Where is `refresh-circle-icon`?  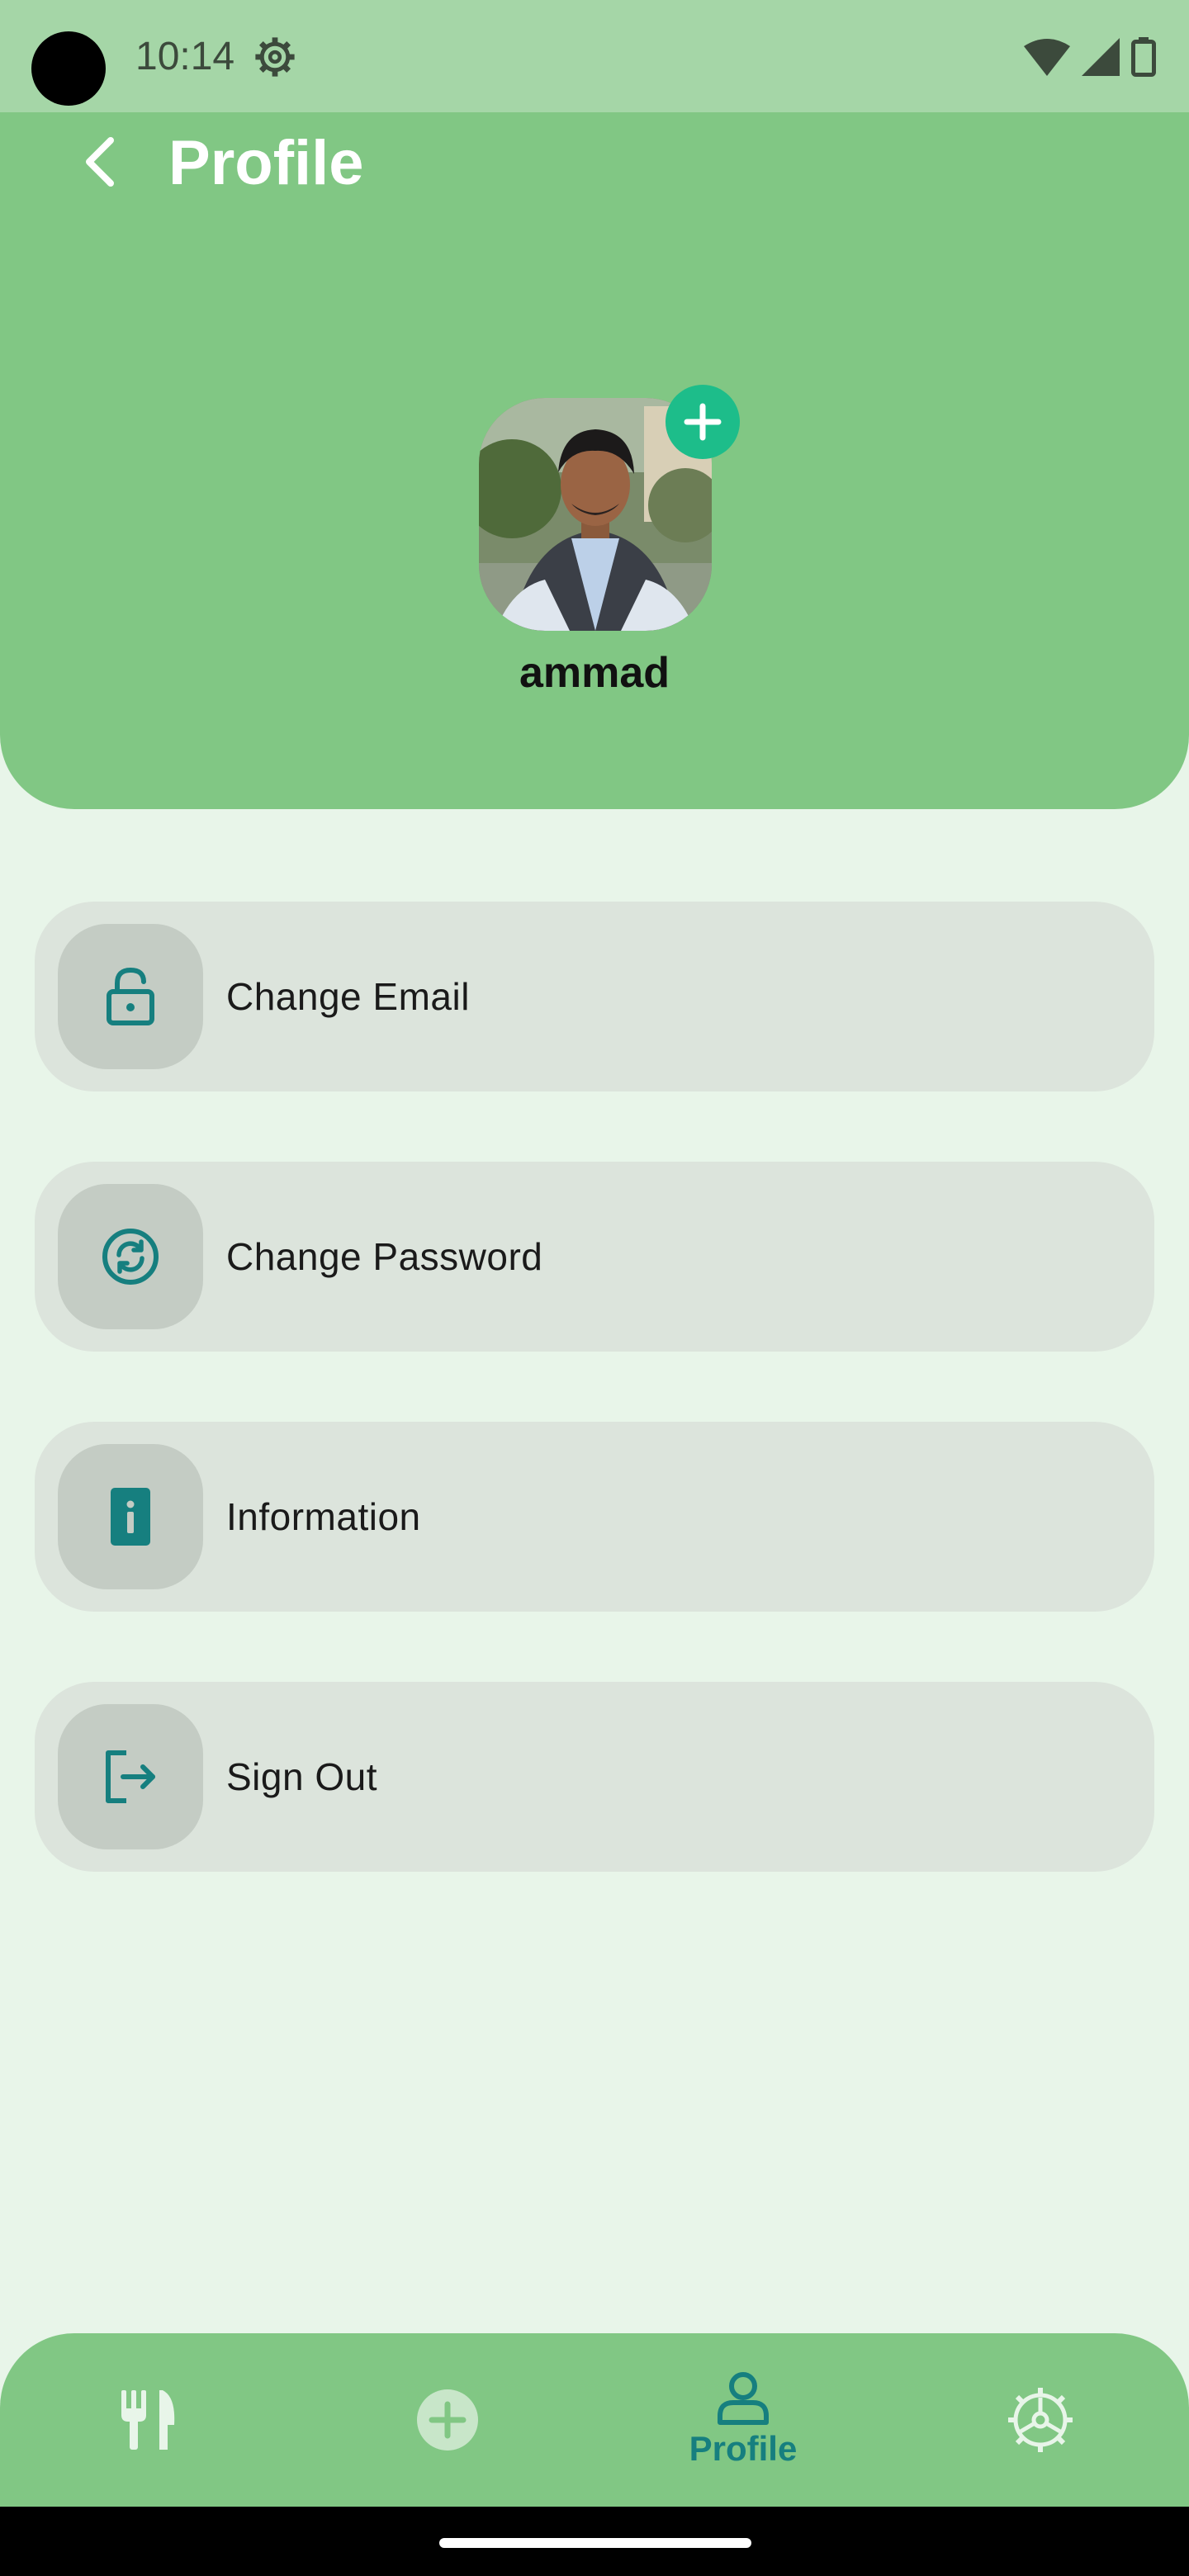
refresh-circle-icon is located at coordinates (130, 1257).